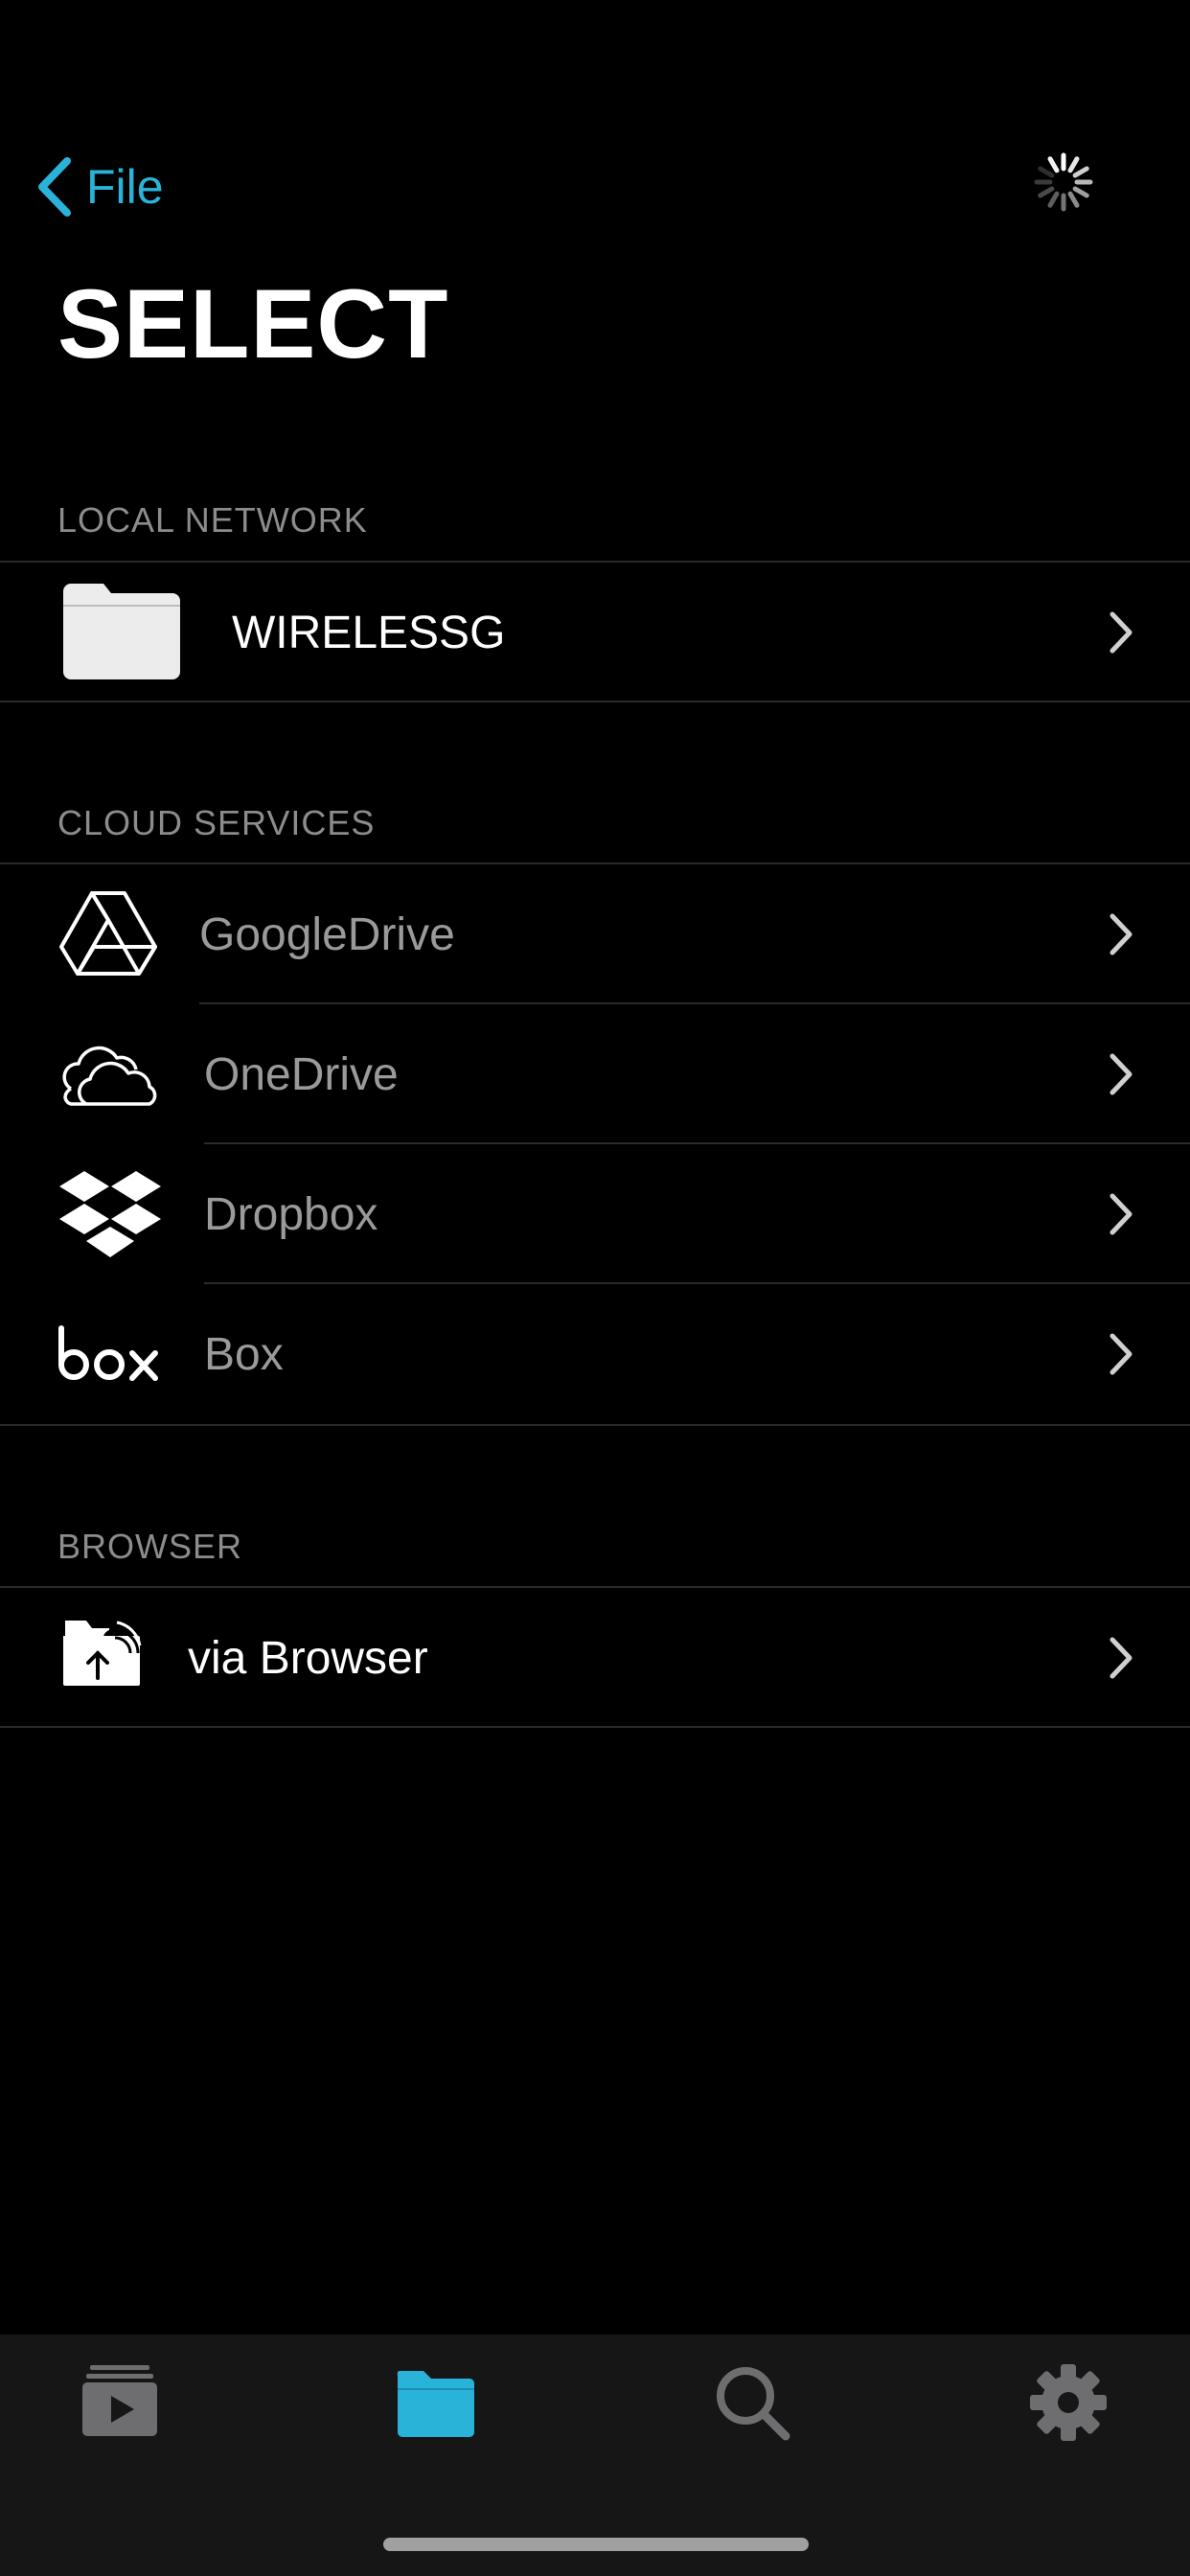 The width and height of the screenshot is (1190, 2576). I want to click on google-drive-icon, so click(108, 933).